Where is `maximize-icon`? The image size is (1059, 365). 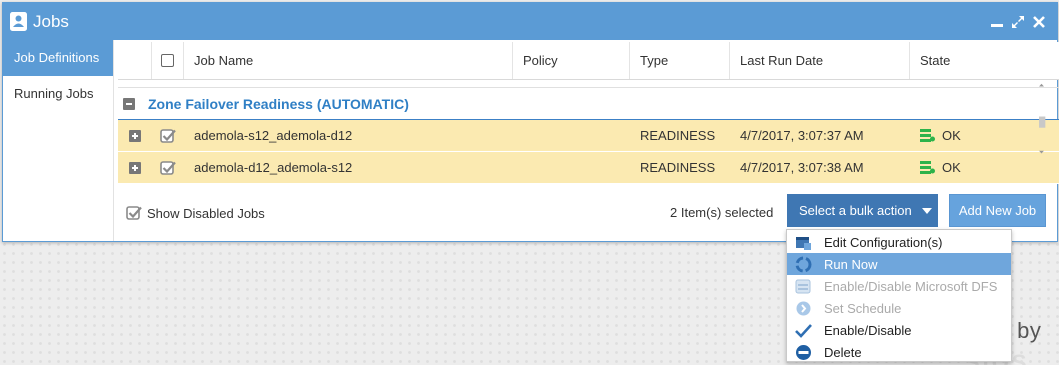
maximize-icon is located at coordinates (1018, 21).